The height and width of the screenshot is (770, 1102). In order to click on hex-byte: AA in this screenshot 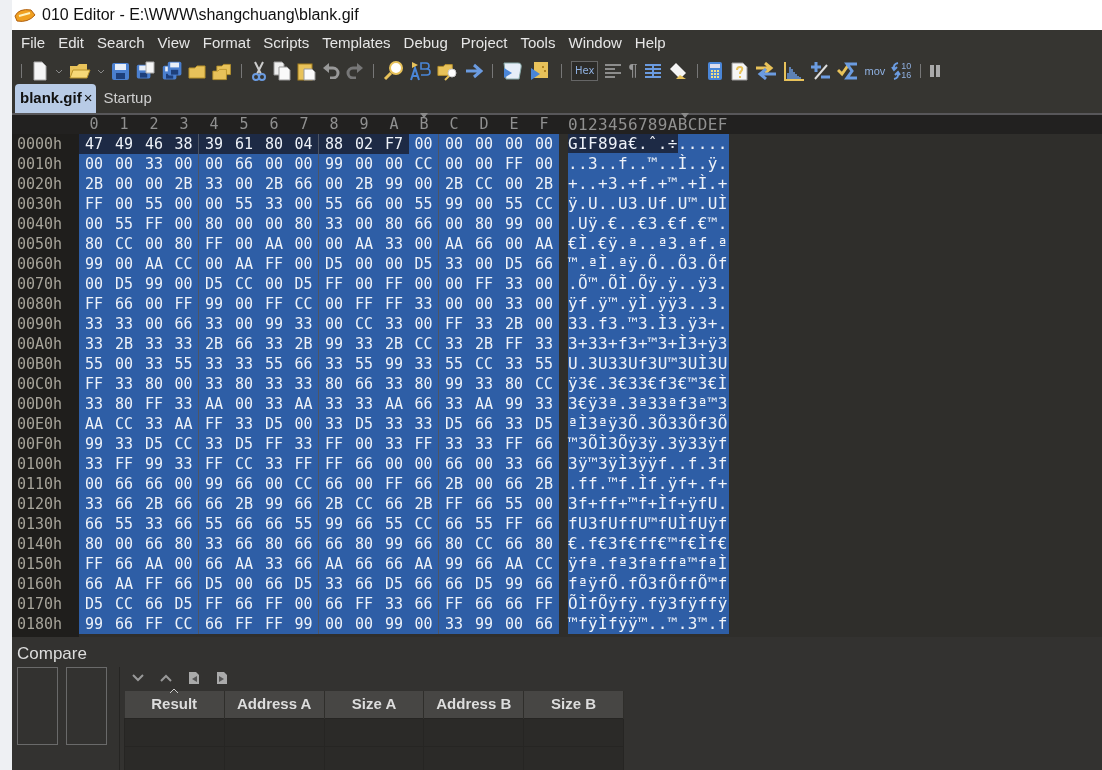, I will do `click(154, 264)`.